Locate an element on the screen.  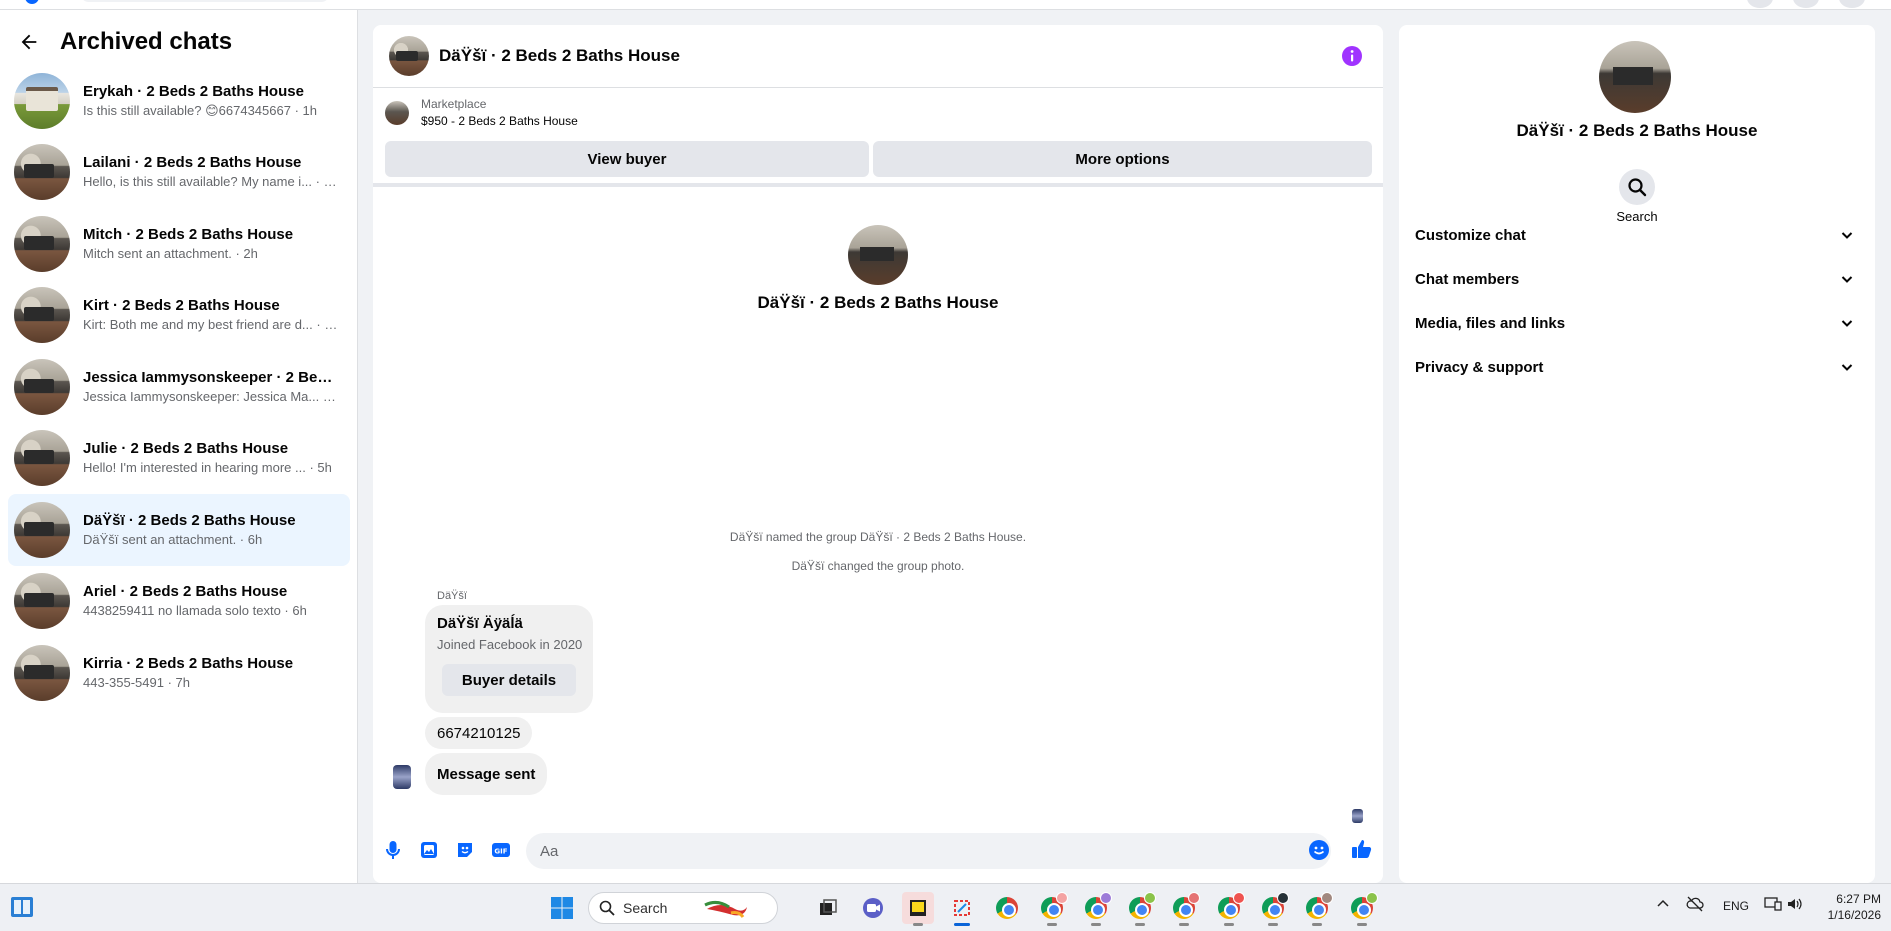
privacy-support-section: Privacy & support is located at coordinates (1637, 367).